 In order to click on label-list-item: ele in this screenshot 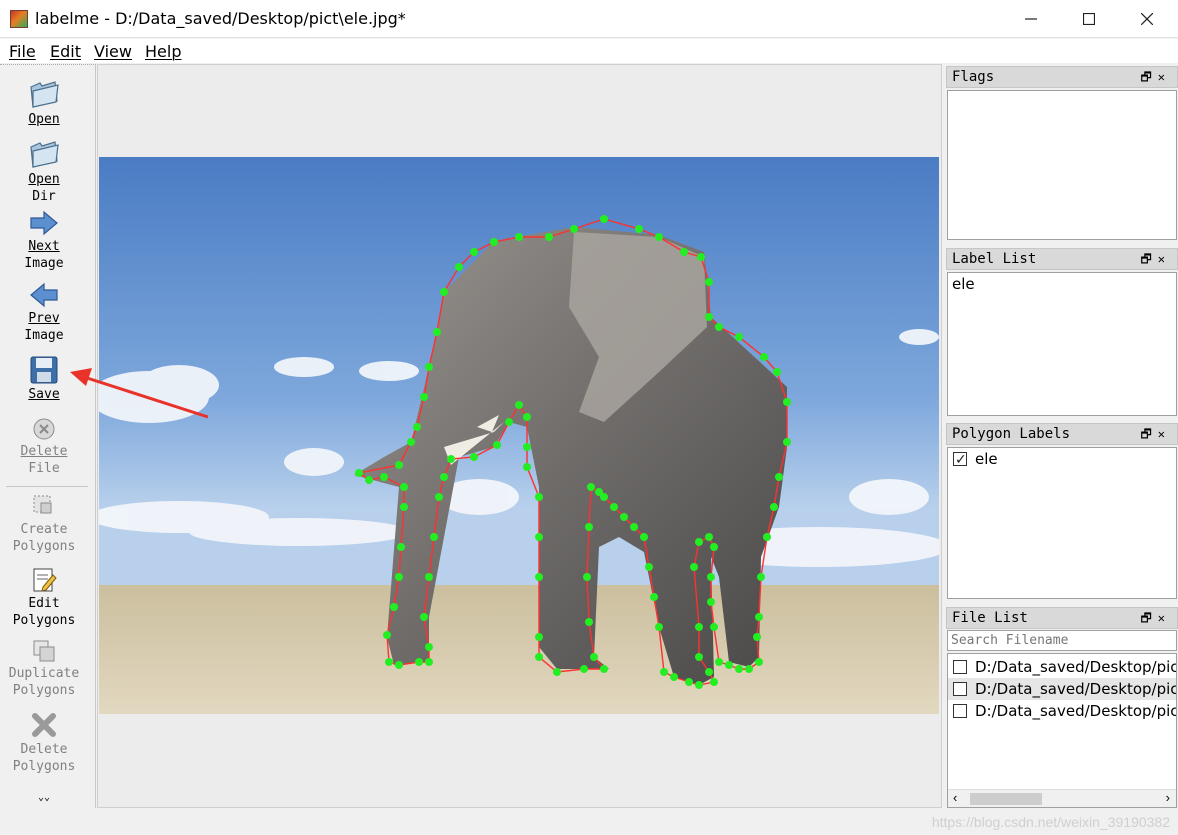, I will do `click(1062, 284)`.